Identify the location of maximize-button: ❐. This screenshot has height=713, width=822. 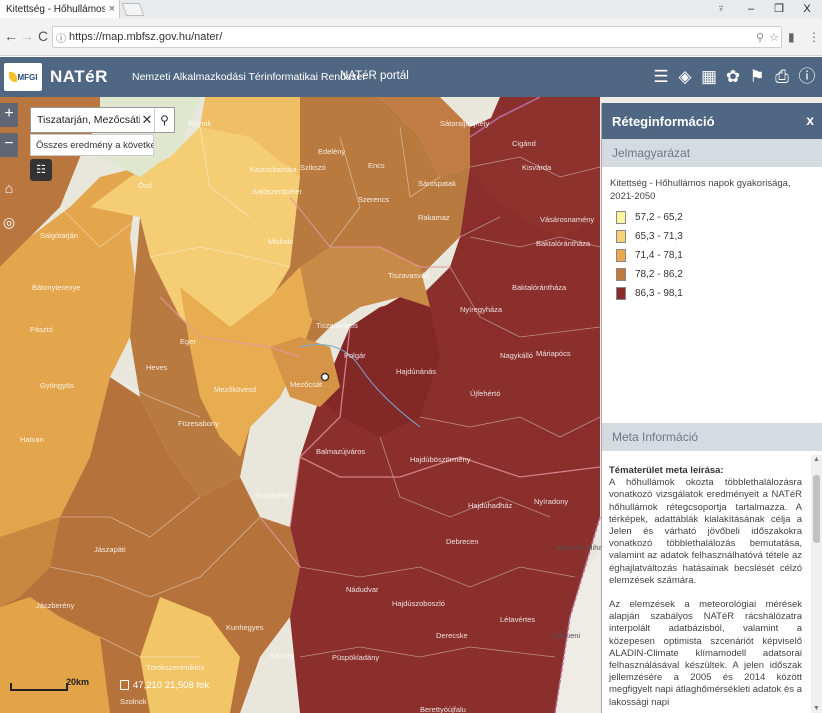
(779, 9).